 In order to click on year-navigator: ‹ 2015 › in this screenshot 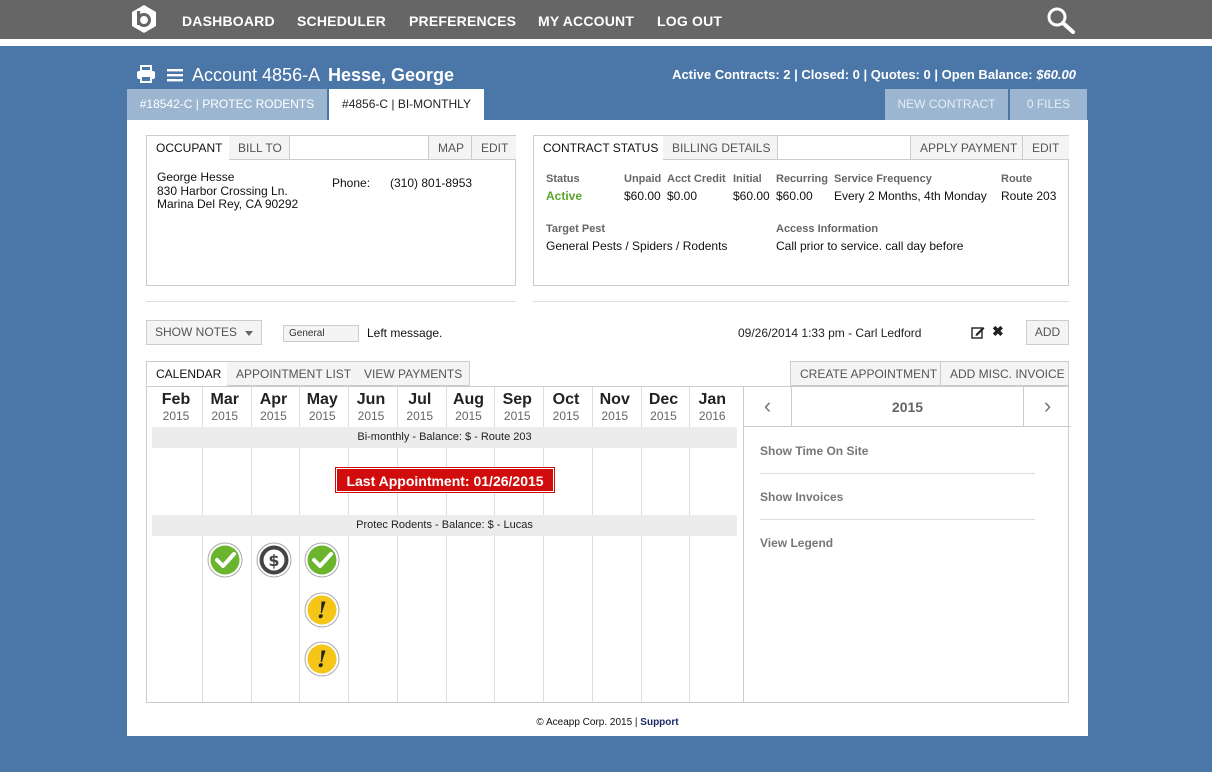, I will do `click(907, 407)`.